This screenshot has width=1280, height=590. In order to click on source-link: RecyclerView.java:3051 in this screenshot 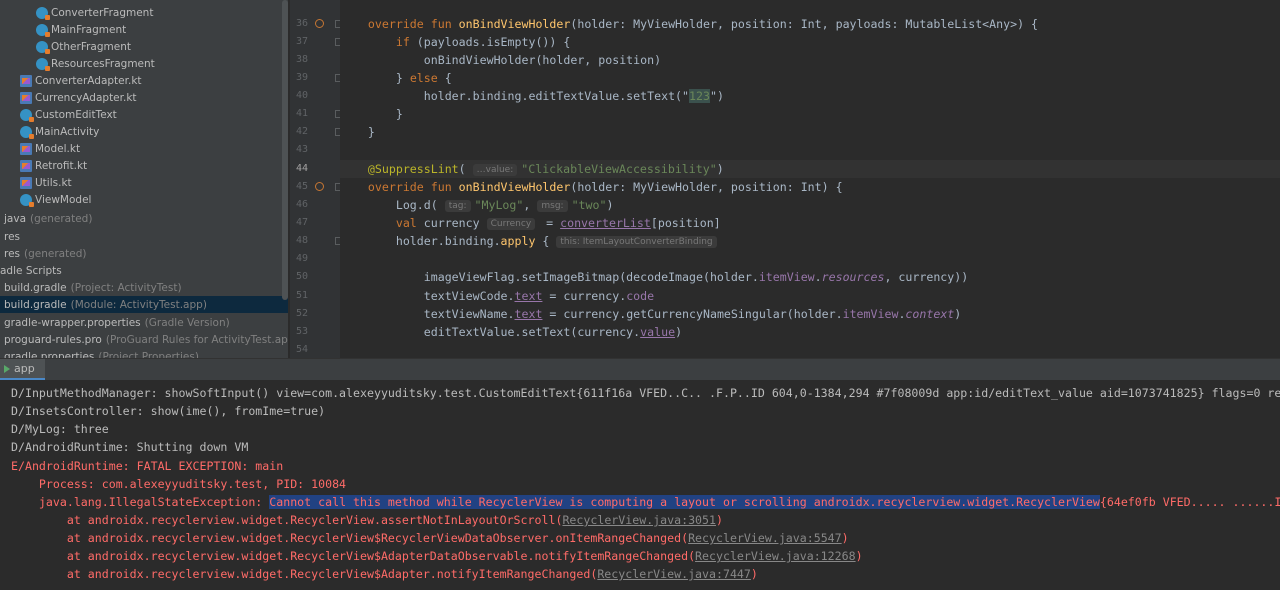, I will do `click(639, 520)`.